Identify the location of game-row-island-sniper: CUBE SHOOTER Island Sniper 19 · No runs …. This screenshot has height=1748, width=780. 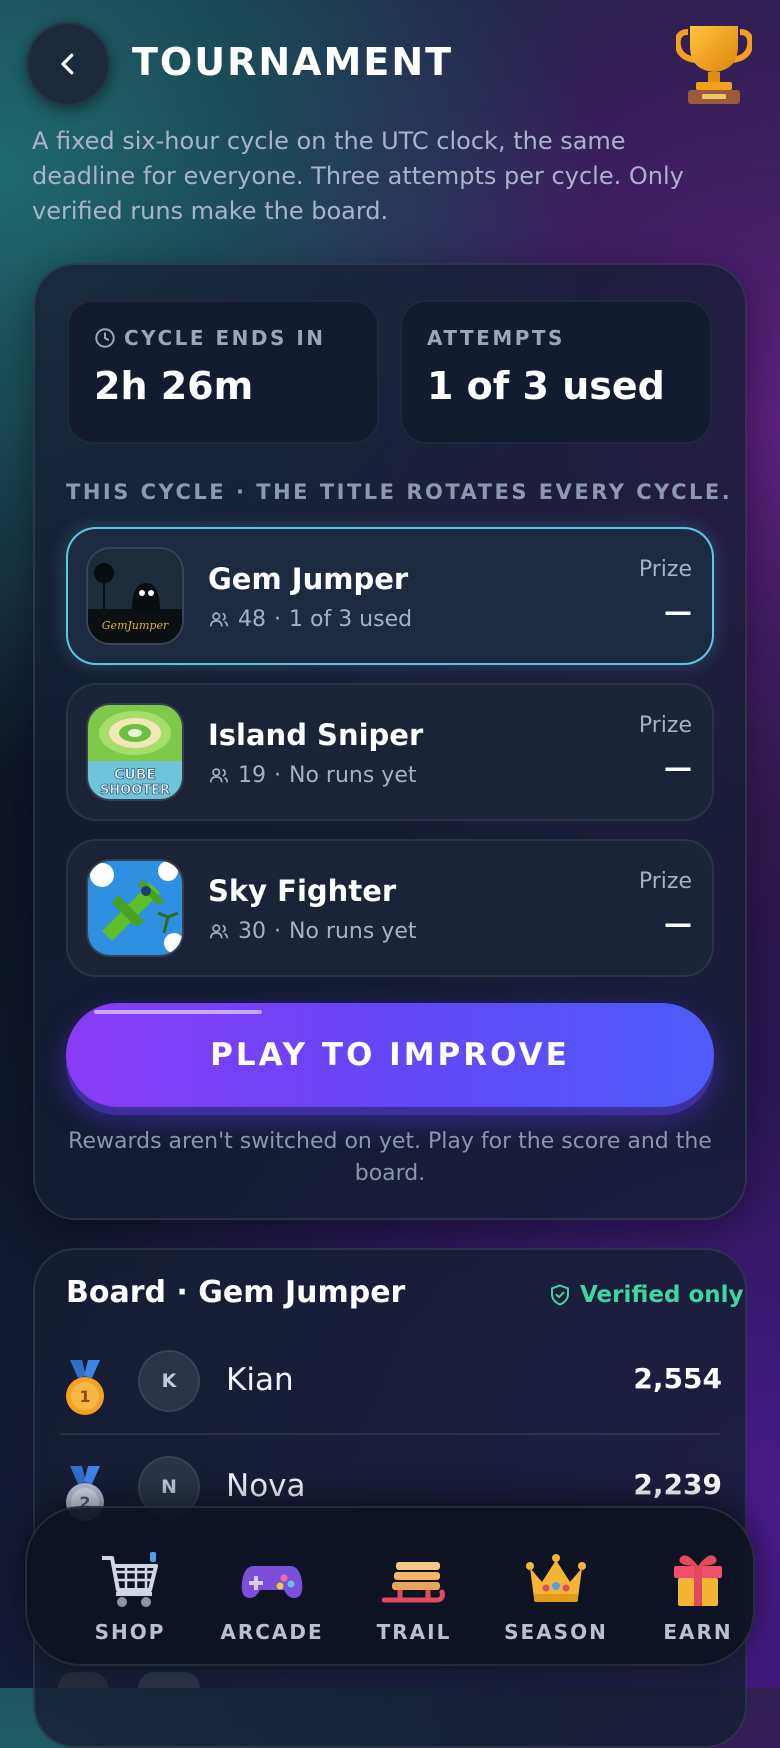
(390, 752).